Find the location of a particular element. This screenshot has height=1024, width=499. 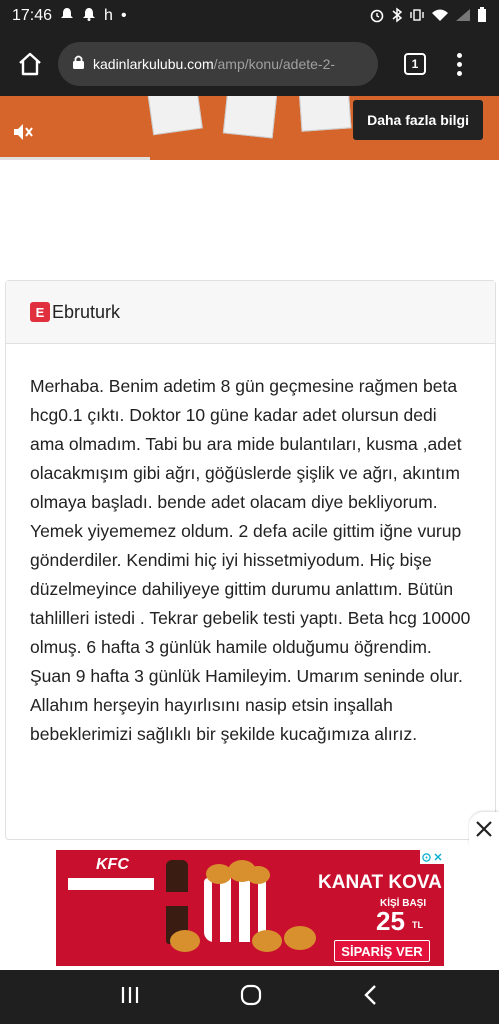

status-time: 17:46 is located at coordinates (32, 15).